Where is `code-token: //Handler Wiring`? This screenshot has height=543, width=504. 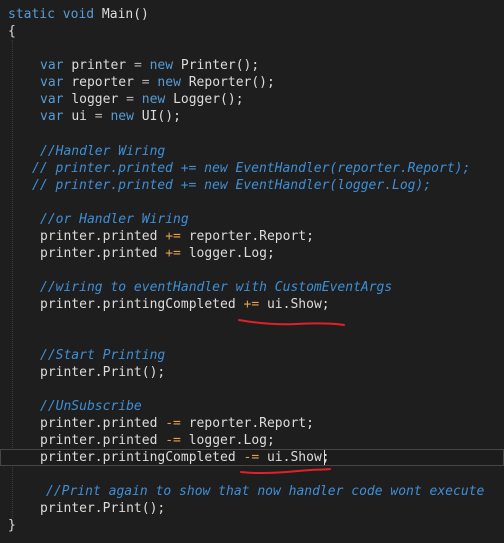
code-token: //Handler Wiring is located at coordinates (103, 151).